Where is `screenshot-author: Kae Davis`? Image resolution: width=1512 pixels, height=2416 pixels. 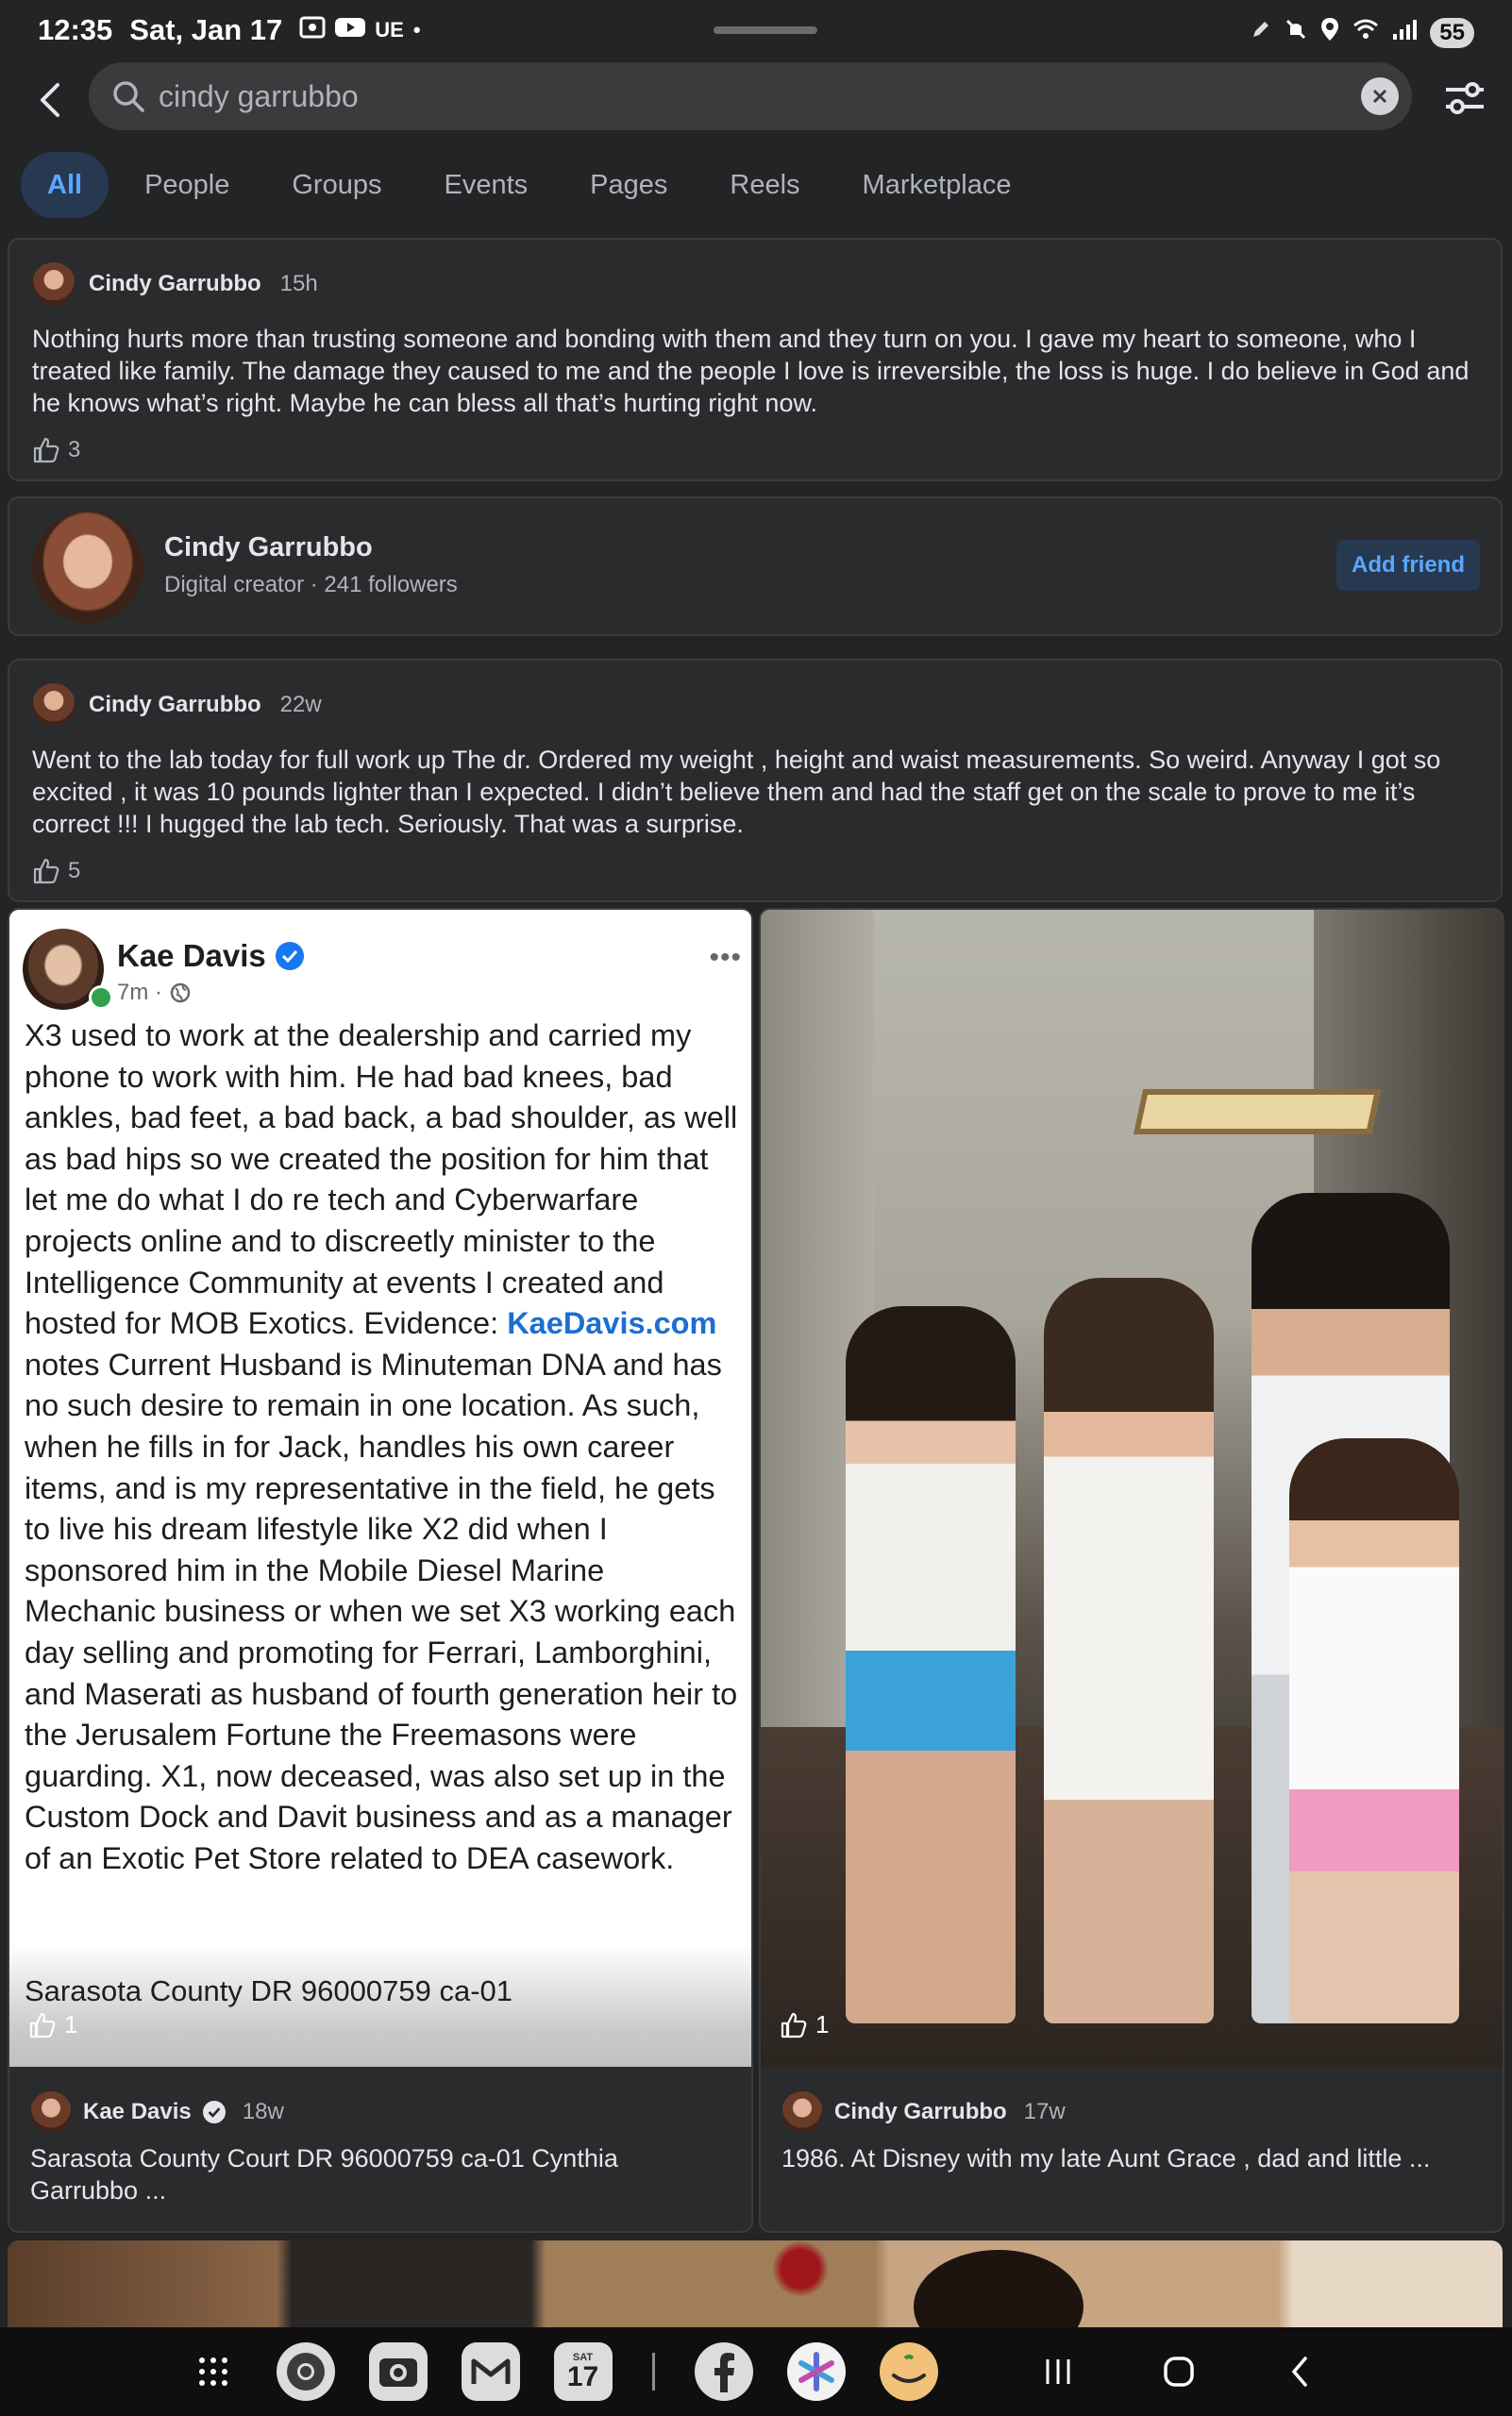
screenshot-author: Kae Davis is located at coordinates (210, 956).